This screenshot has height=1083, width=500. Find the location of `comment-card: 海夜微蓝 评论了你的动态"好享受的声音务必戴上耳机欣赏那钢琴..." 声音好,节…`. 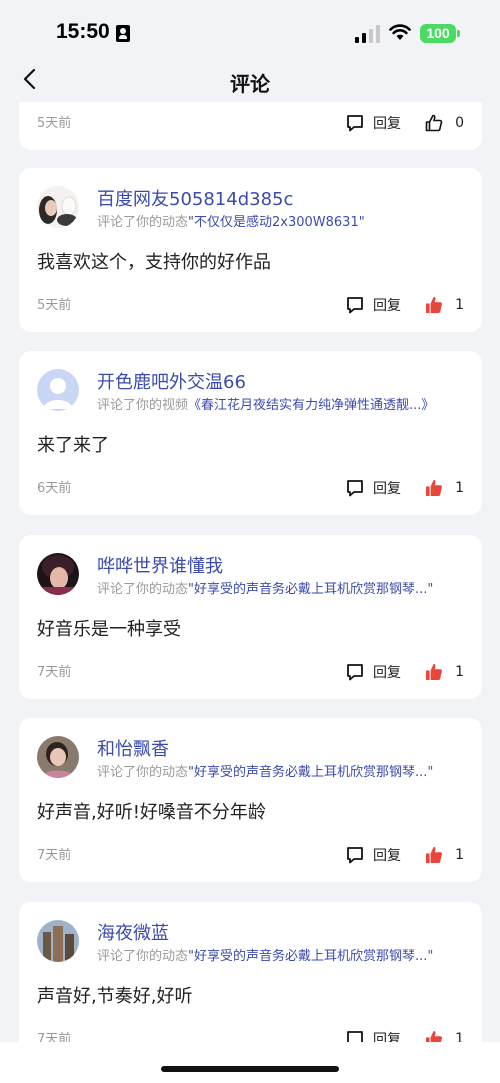

comment-card: 海夜微蓝 评论了你的动态"好享受的声音务必戴上耳机欣赏那钢琴..." 声音好,节… is located at coordinates (250, 972).